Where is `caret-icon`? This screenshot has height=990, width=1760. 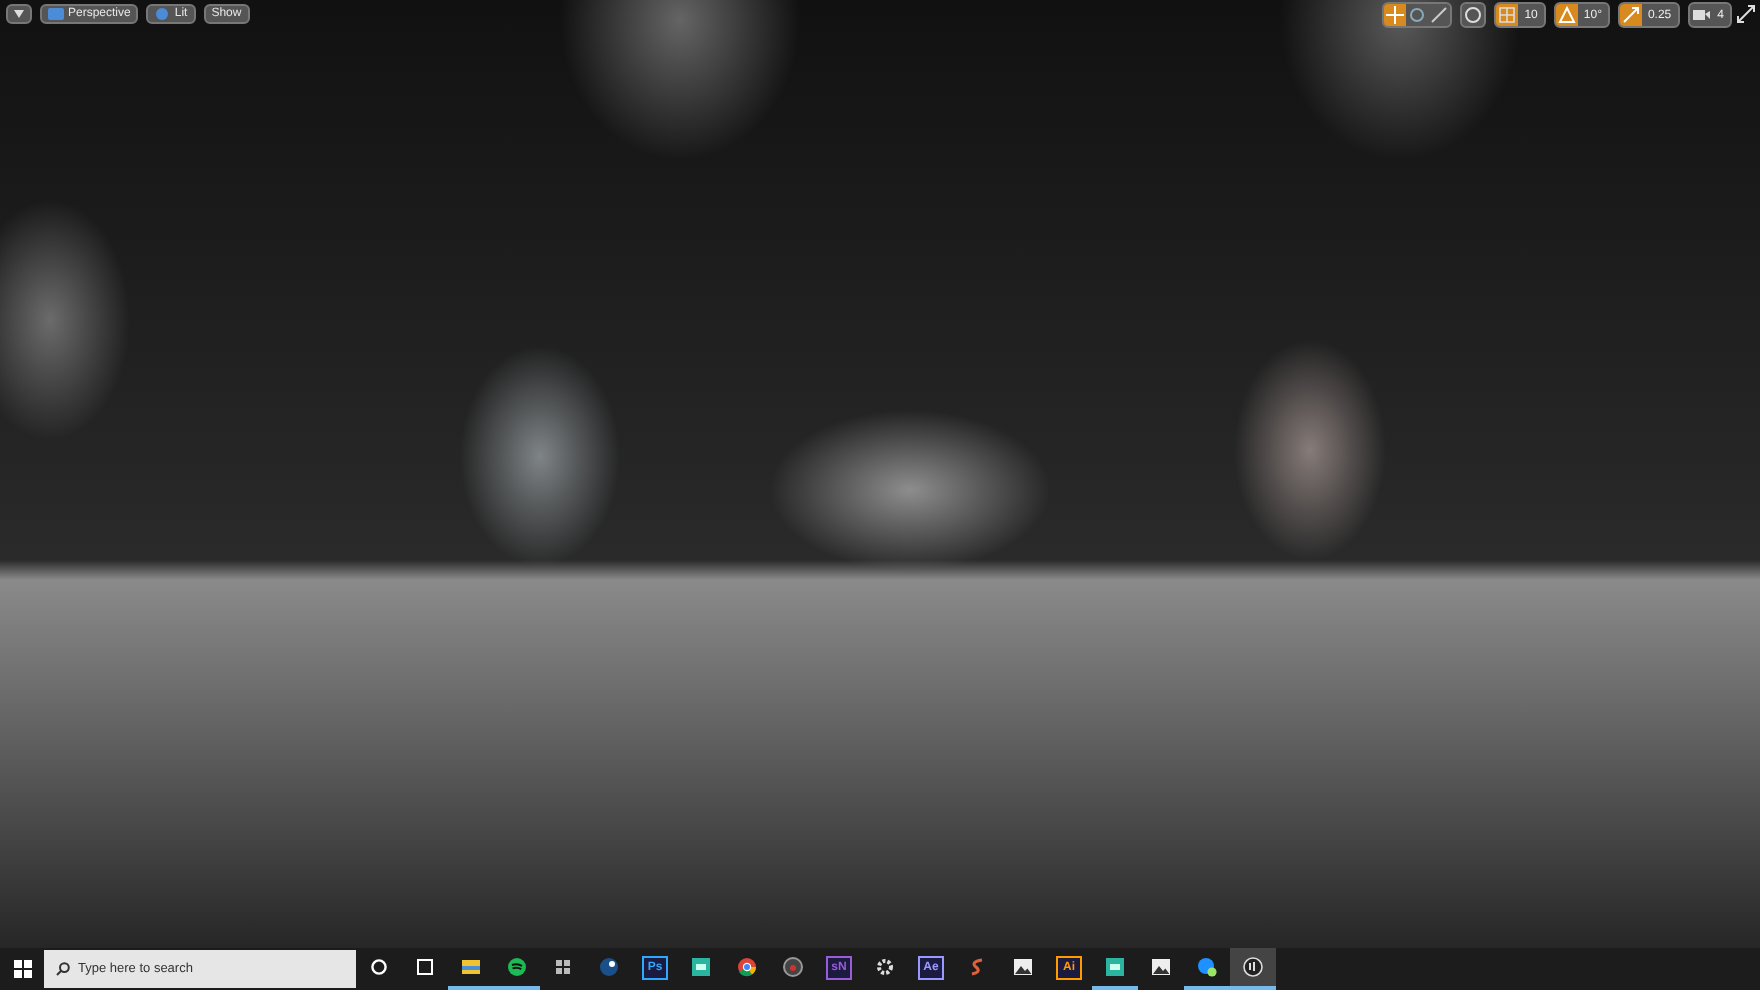
caret-icon is located at coordinates (19, 14).